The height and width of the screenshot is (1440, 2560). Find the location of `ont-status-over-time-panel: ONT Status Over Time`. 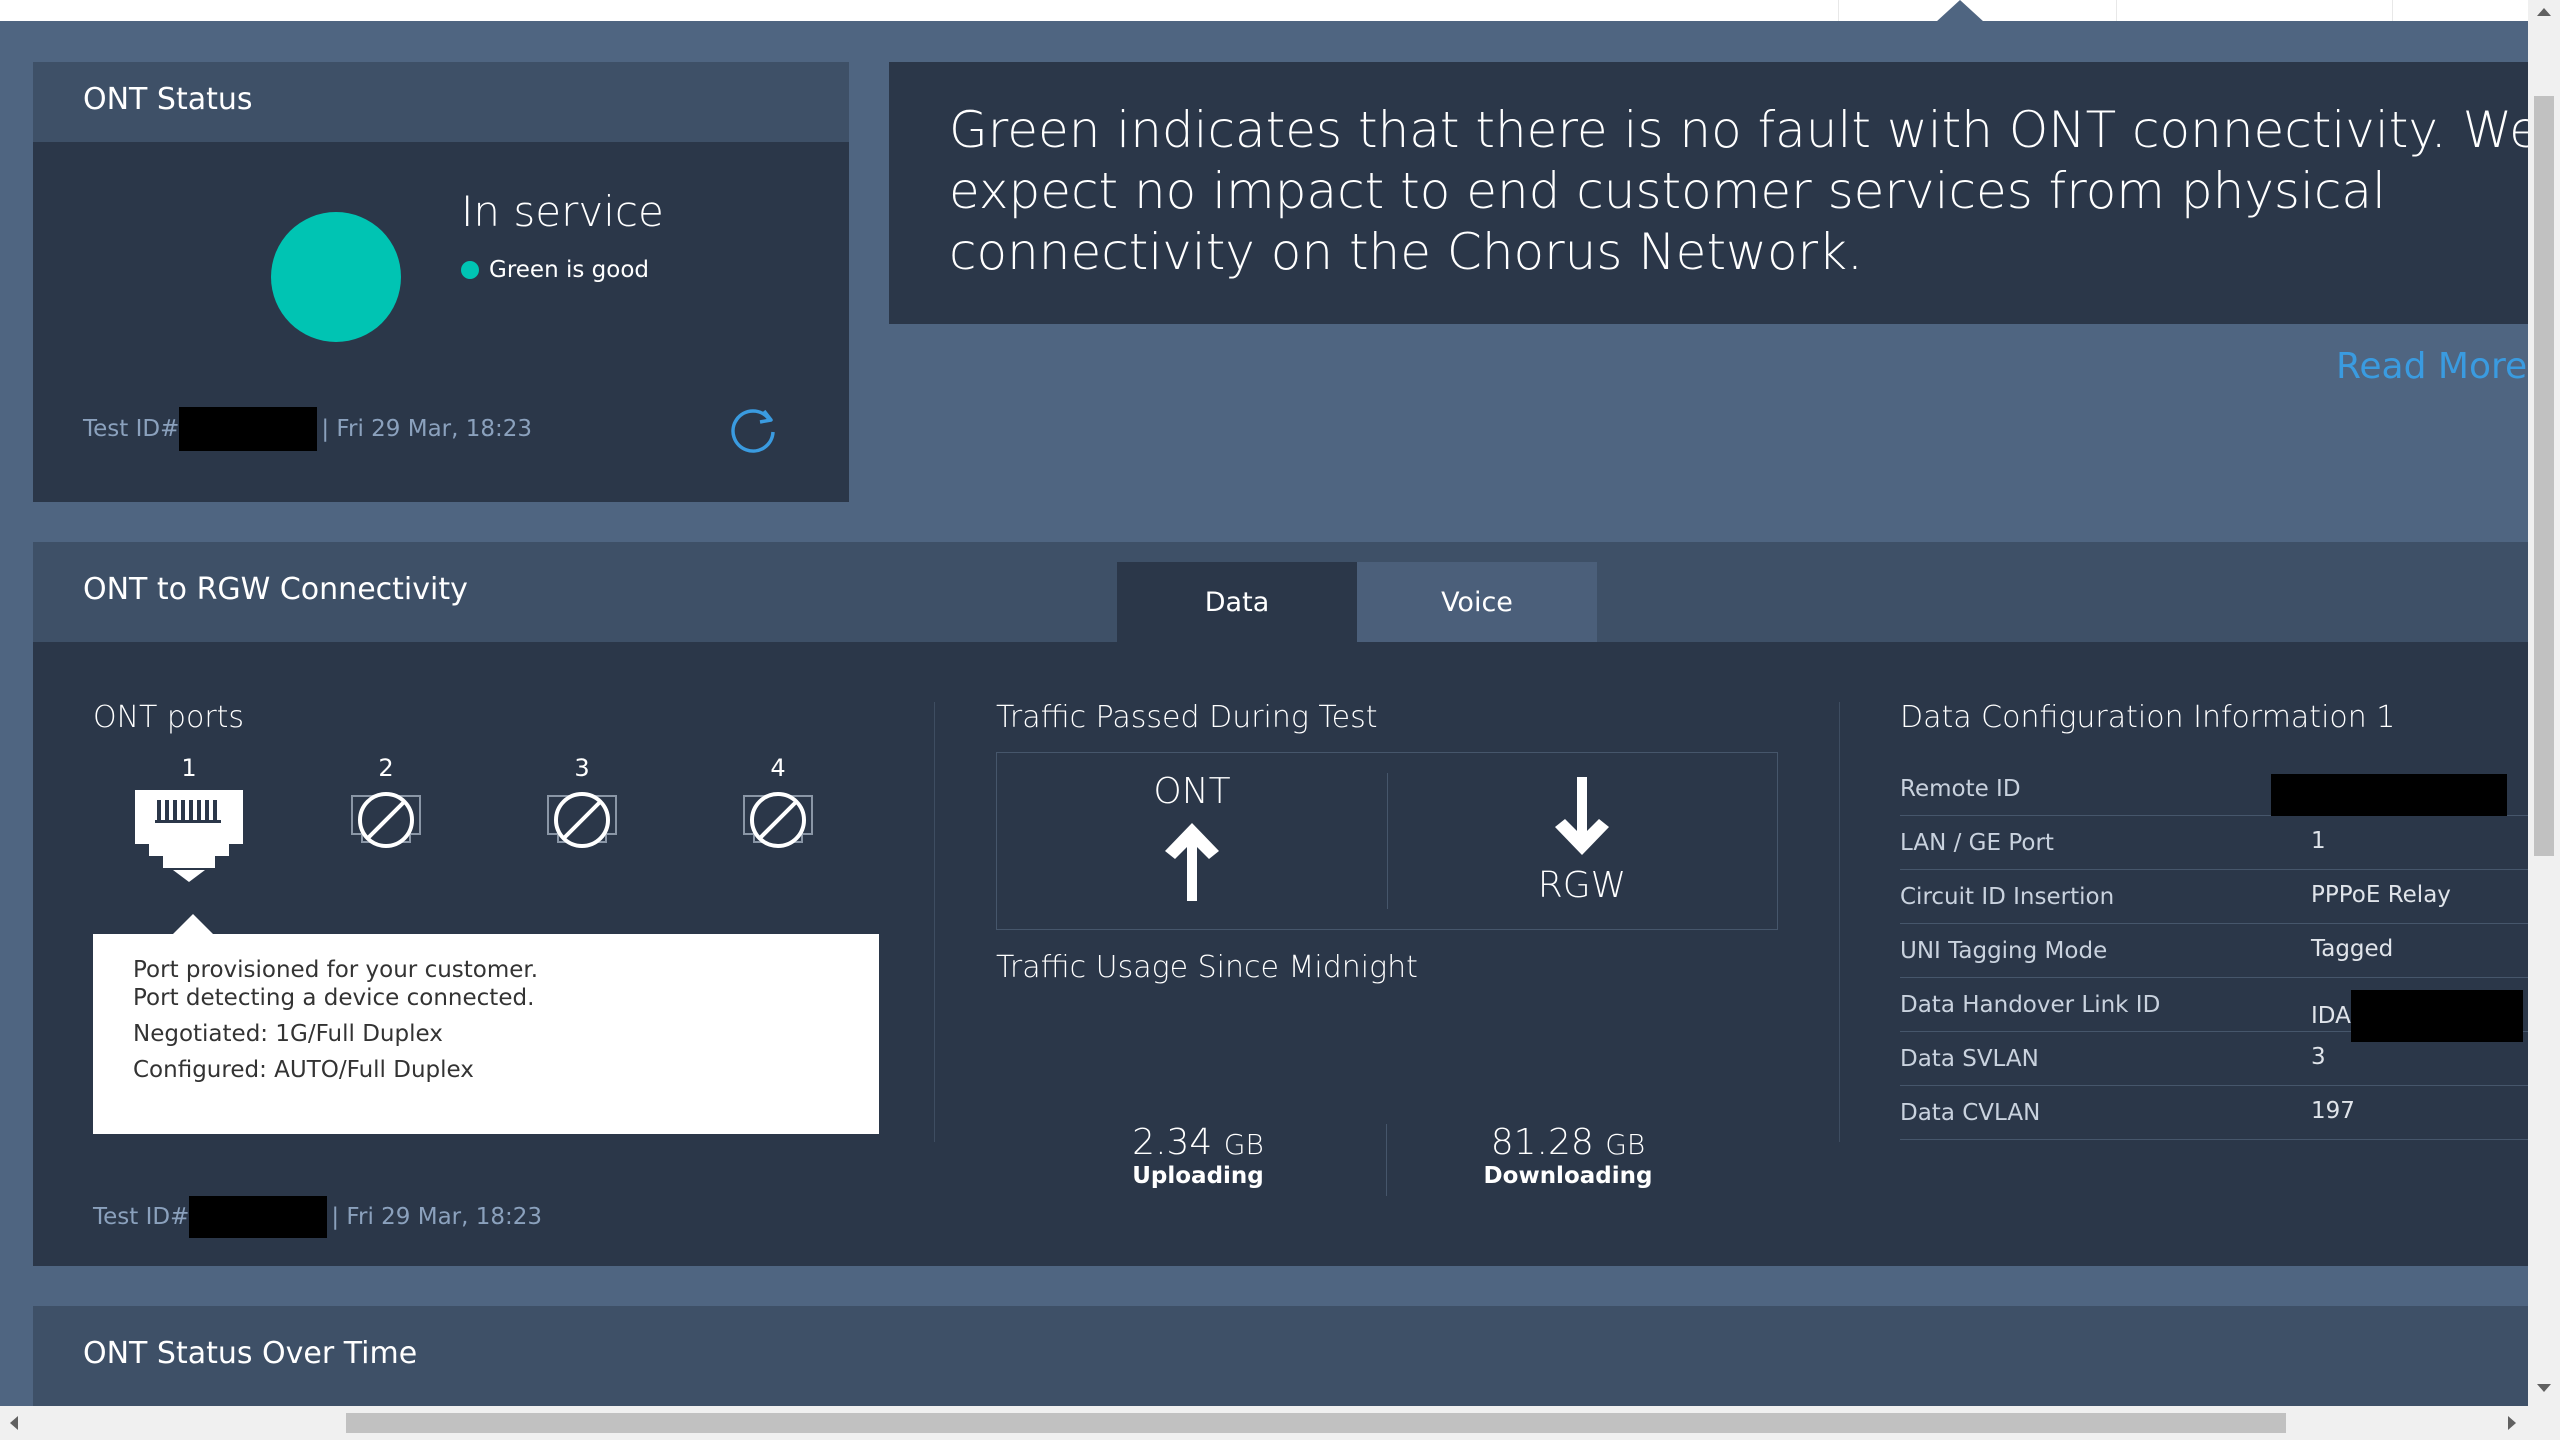

ont-status-over-time-panel: ONT Status Over Time is located at coordinates (1280, 1356).